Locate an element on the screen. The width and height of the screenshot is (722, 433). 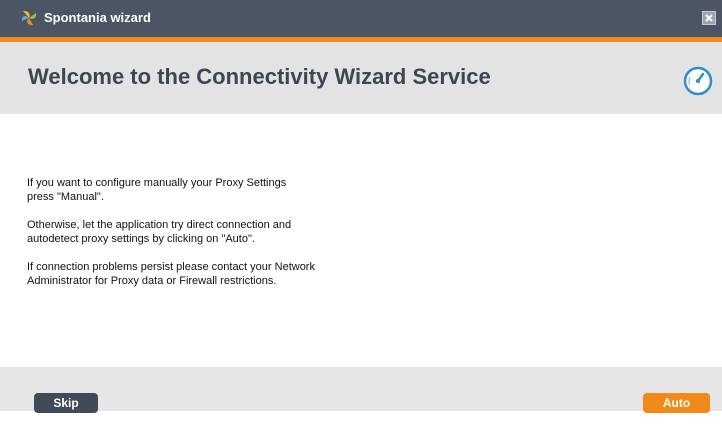
auto-button: Auto is located at coordinates (676, 403).